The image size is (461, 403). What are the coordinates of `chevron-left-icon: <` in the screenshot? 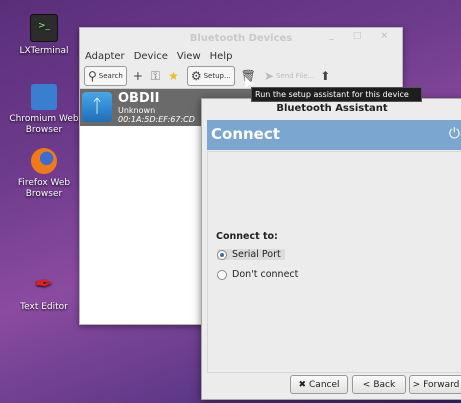 It's located at (366, 384).